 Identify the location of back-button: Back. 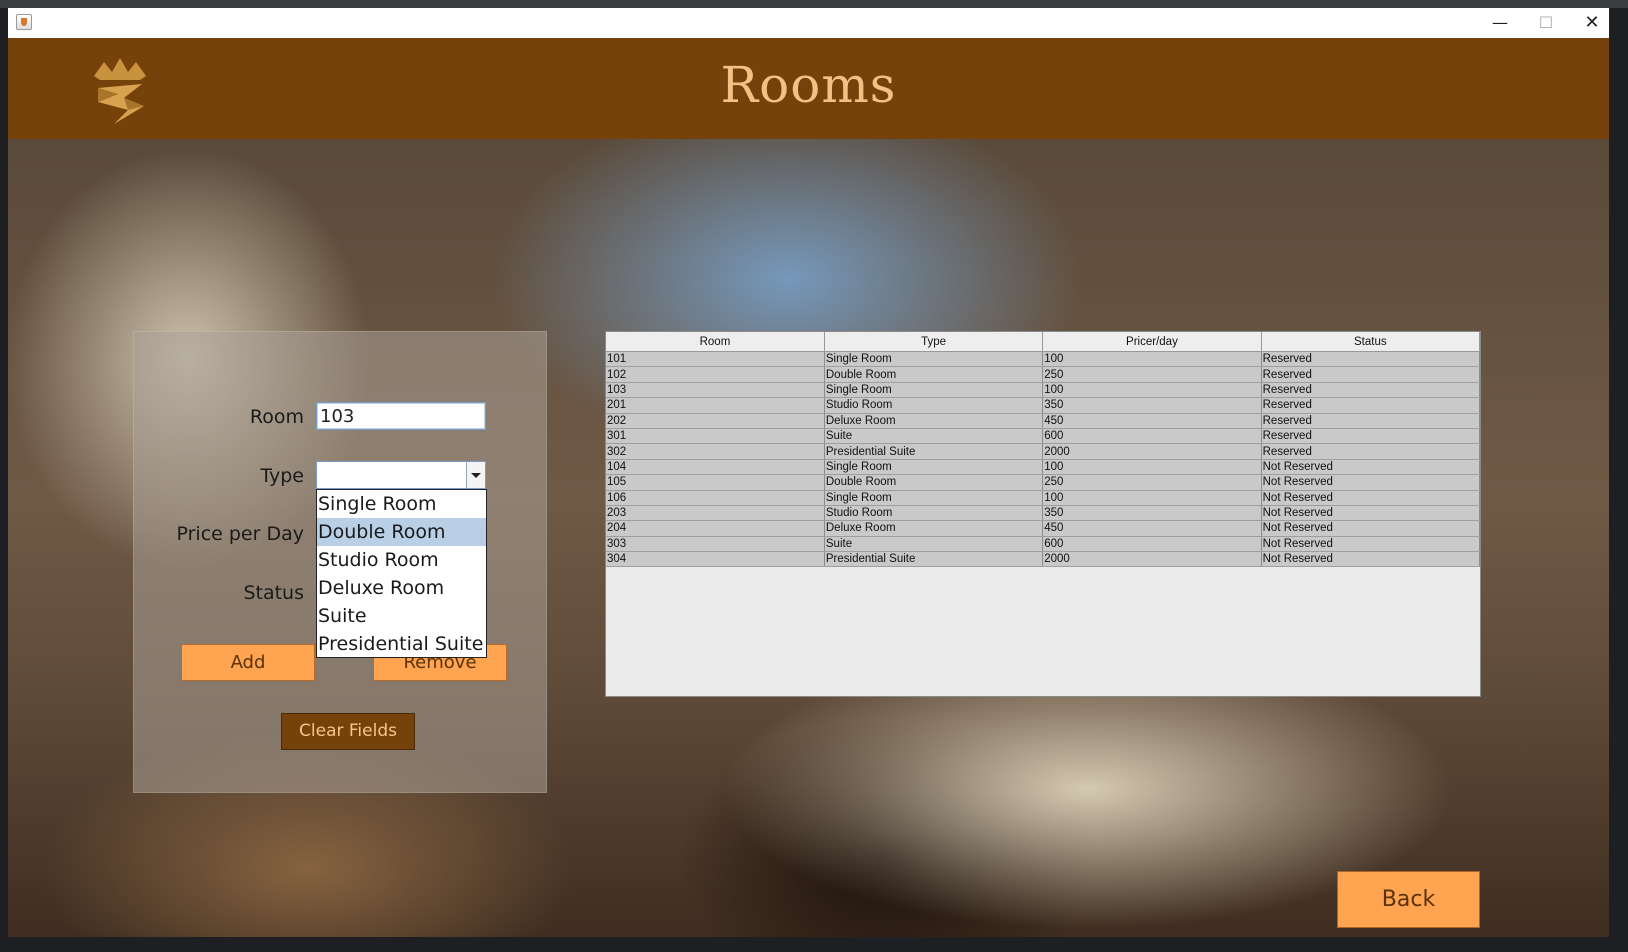
(1408, 899).